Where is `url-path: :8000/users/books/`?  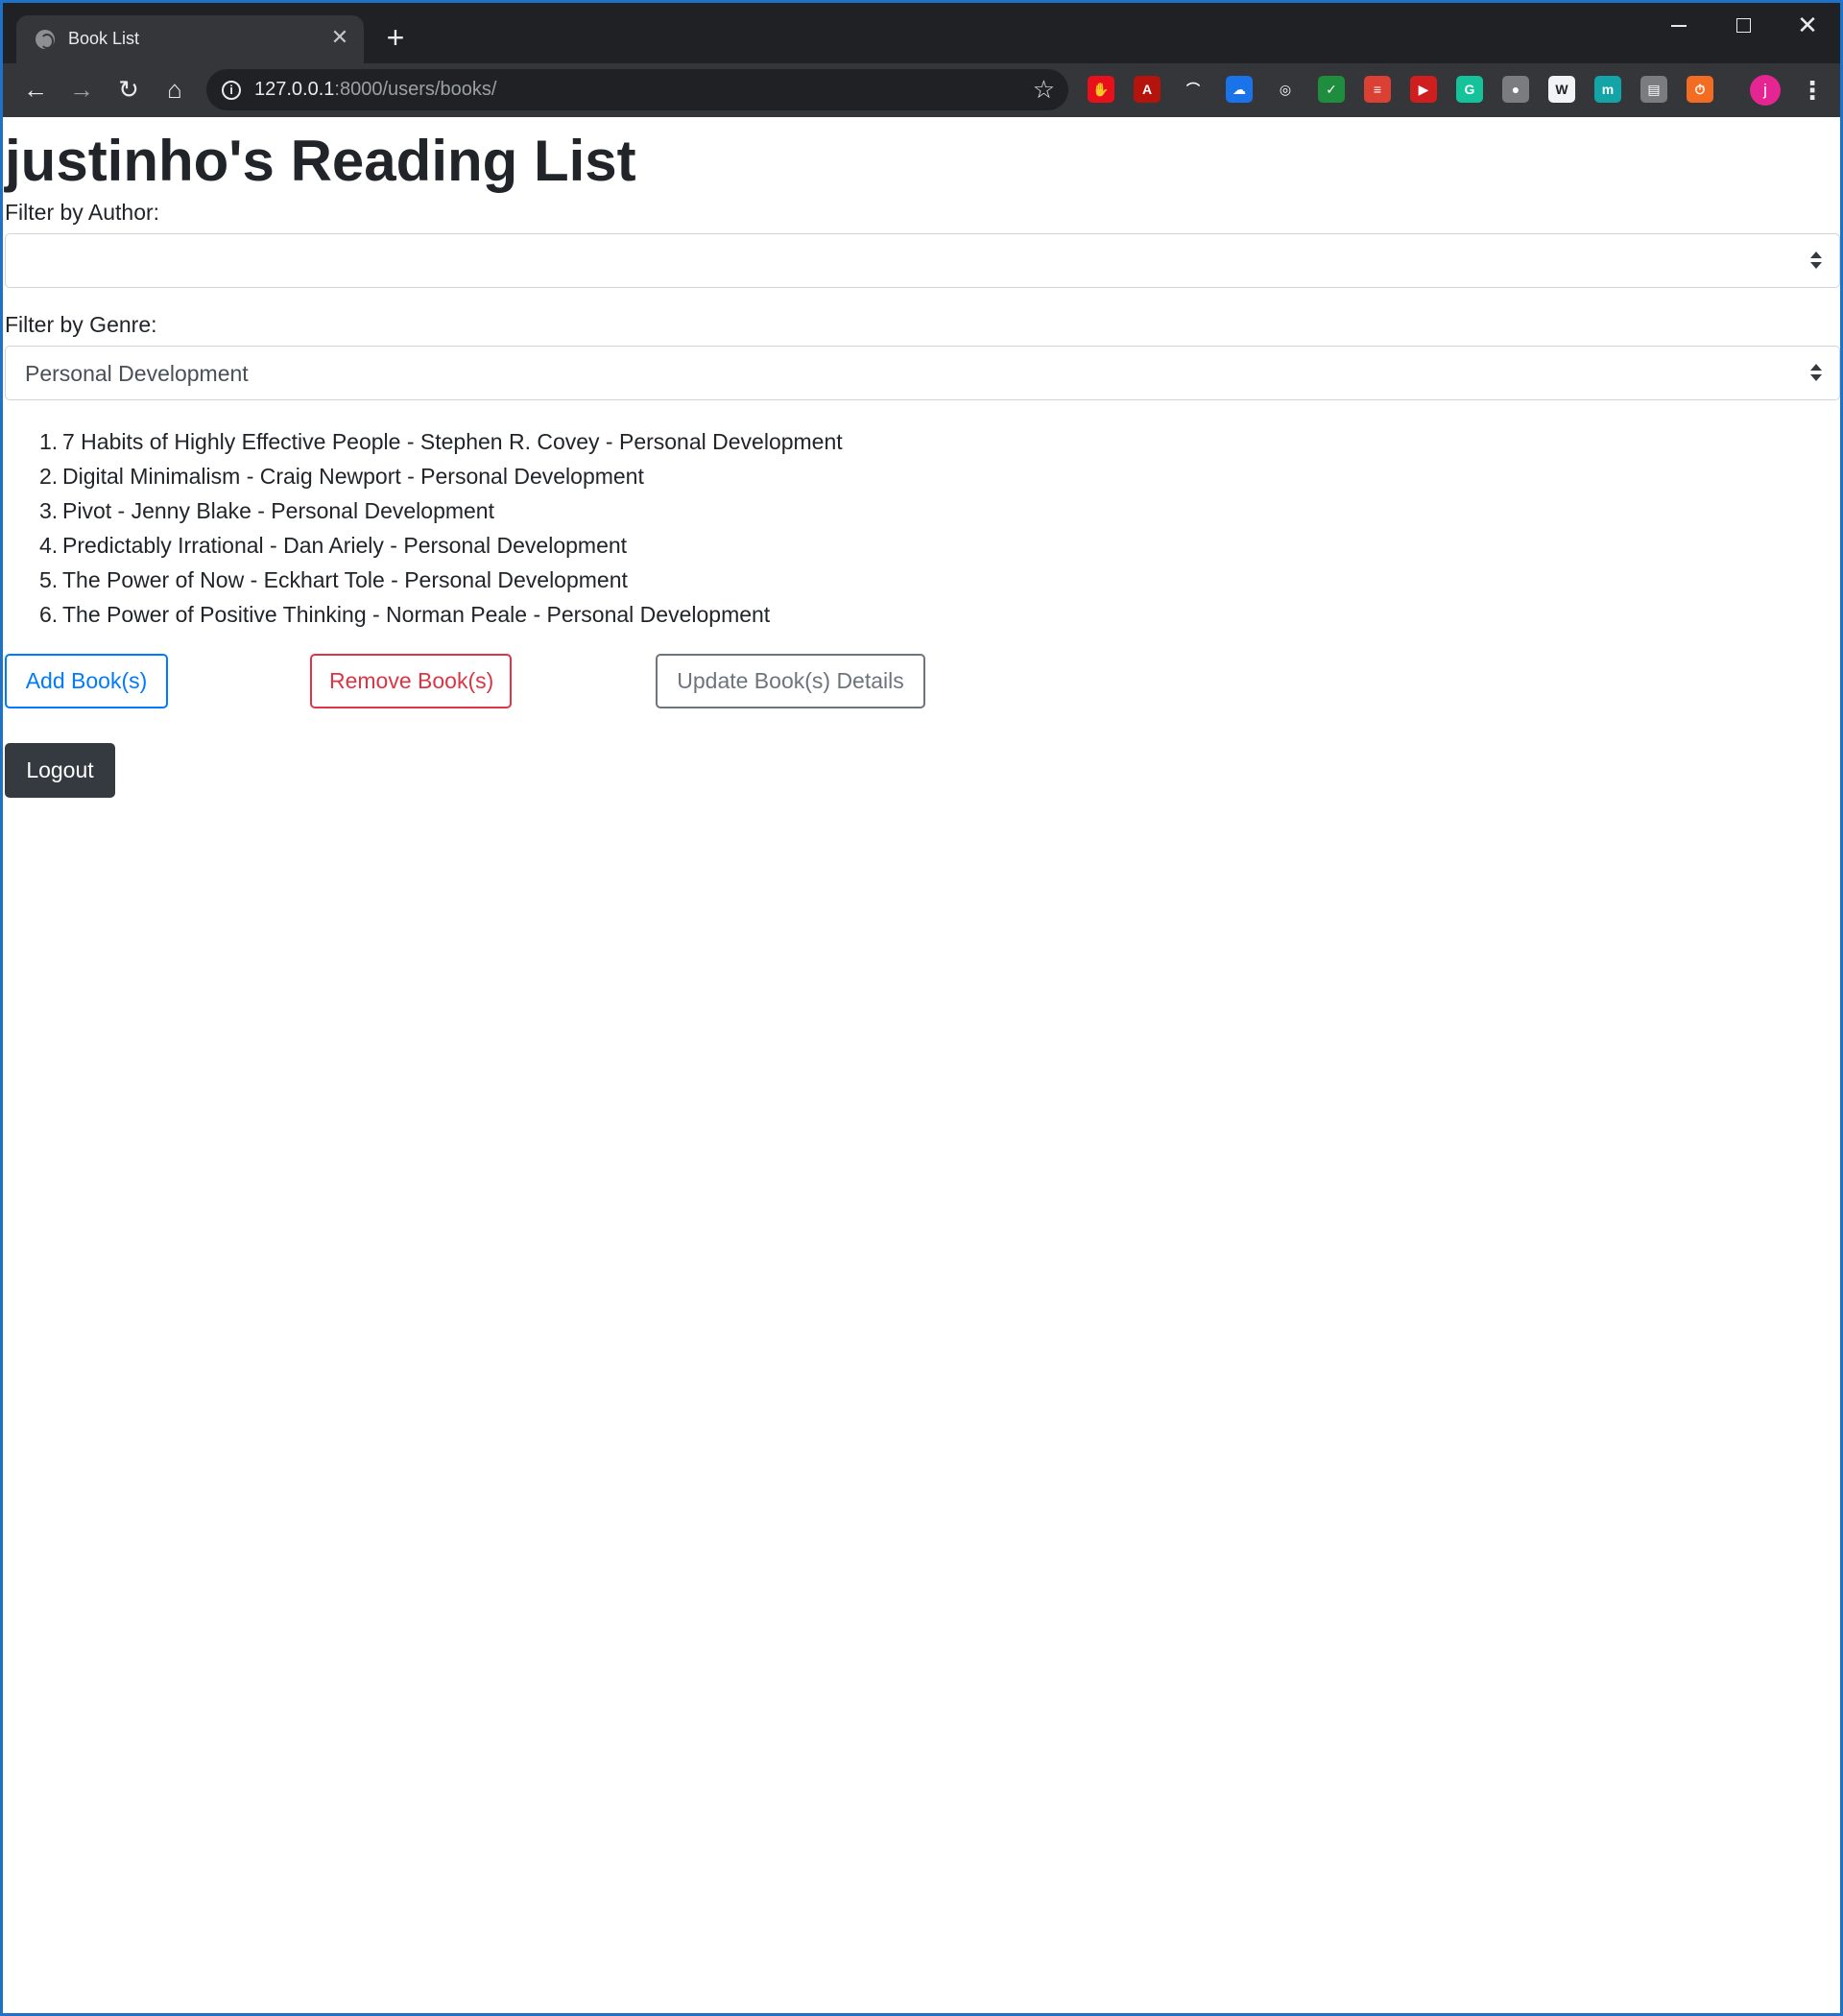 url-path: :8000/users/books/ is located at coordinates (415, 89).